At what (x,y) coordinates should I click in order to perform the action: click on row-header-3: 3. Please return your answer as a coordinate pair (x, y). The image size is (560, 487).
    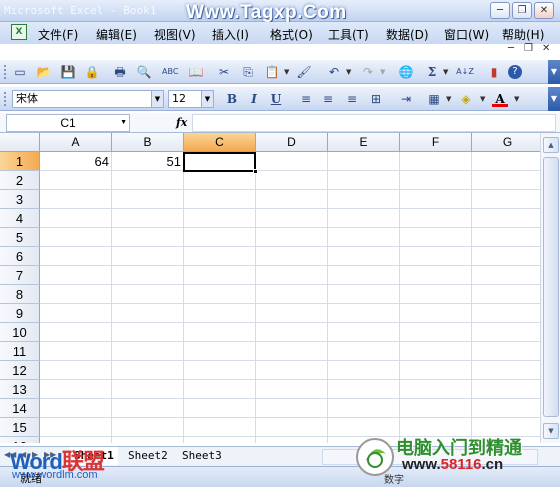
    Looking at the image, I should click on (20, 199).